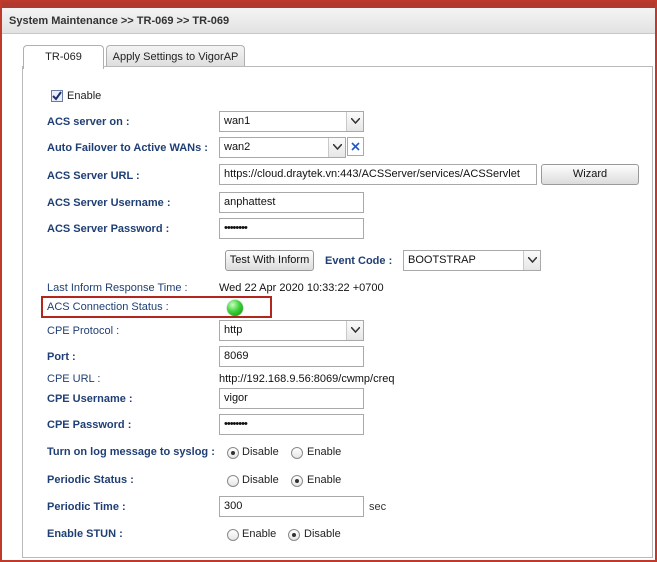  Describe the element at coordinates (291, 330) in the screenshot. I see `cpe-protocol-select: http` at that location.